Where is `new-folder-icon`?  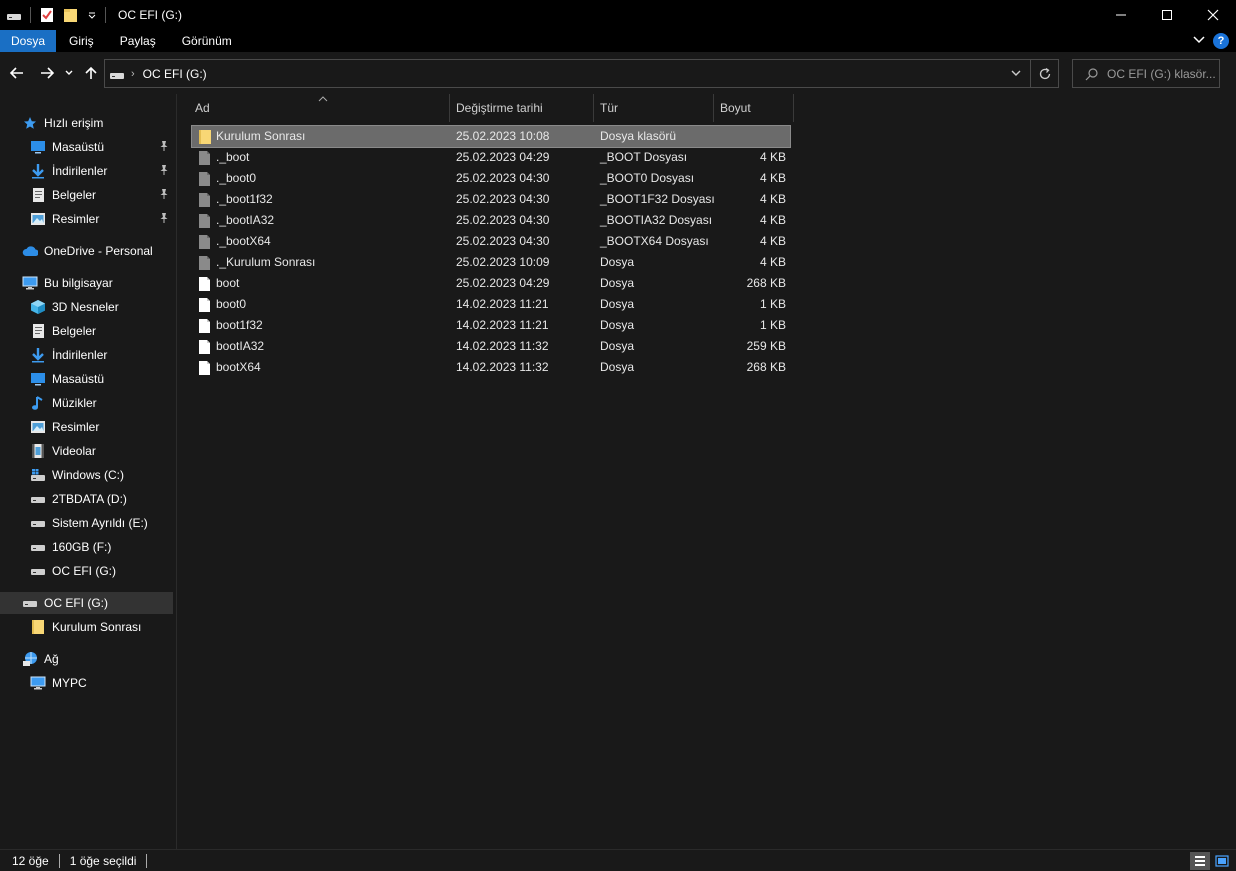
new-folder-icon is located at coordinates (71, 15).